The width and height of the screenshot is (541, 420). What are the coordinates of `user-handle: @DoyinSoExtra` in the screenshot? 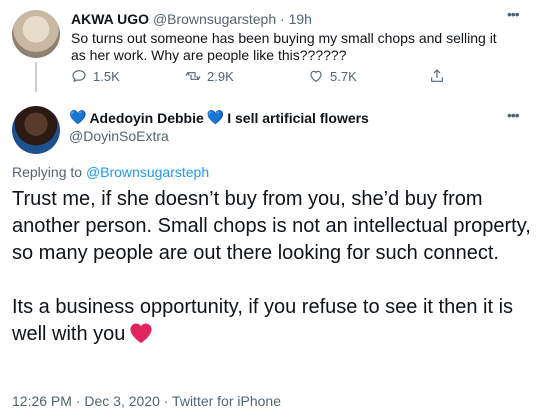 It's located at (119, 136).